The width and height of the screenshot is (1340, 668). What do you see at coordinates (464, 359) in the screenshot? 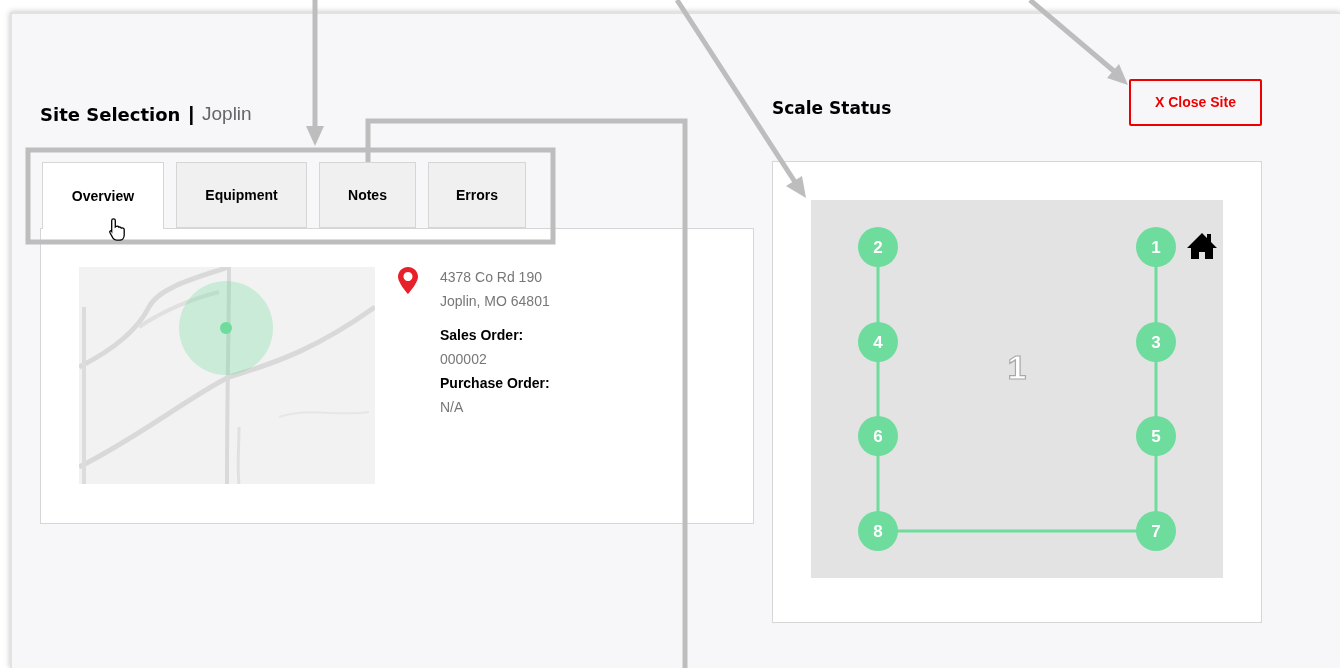
I see `field-value: 000002` at bounding box center [464, 359].